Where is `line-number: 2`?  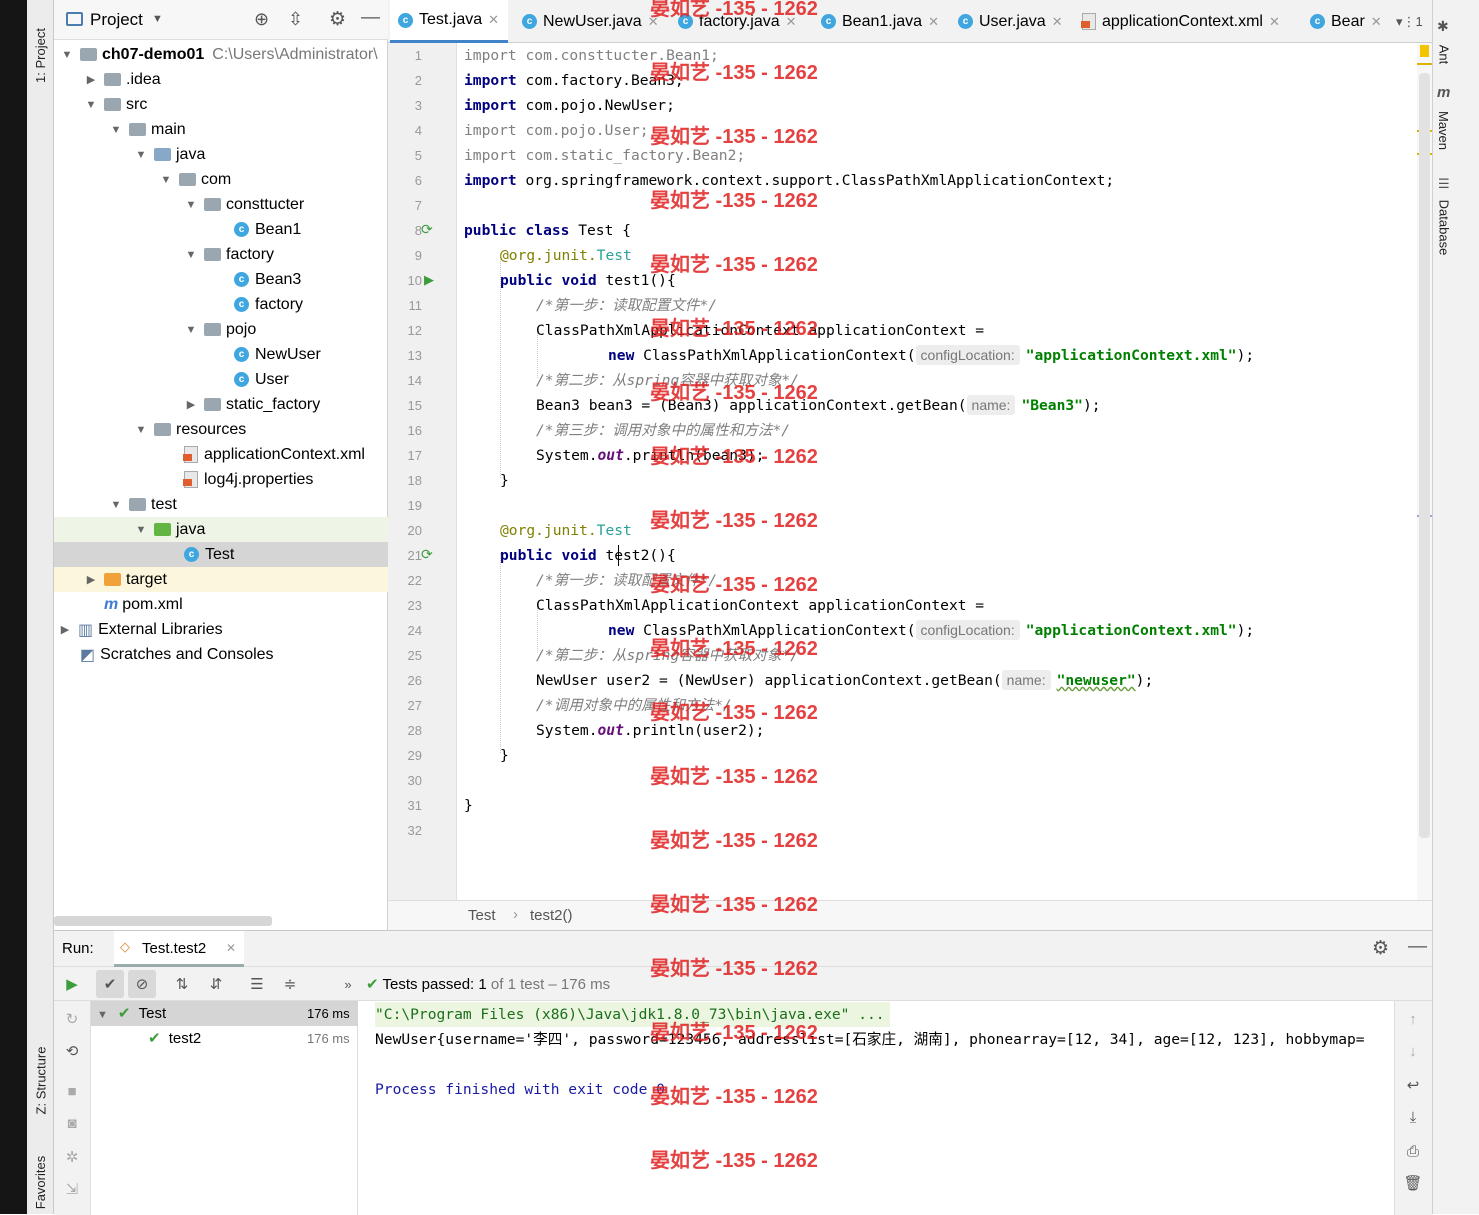
line-number: 2 is located at coordinates (418, 80).